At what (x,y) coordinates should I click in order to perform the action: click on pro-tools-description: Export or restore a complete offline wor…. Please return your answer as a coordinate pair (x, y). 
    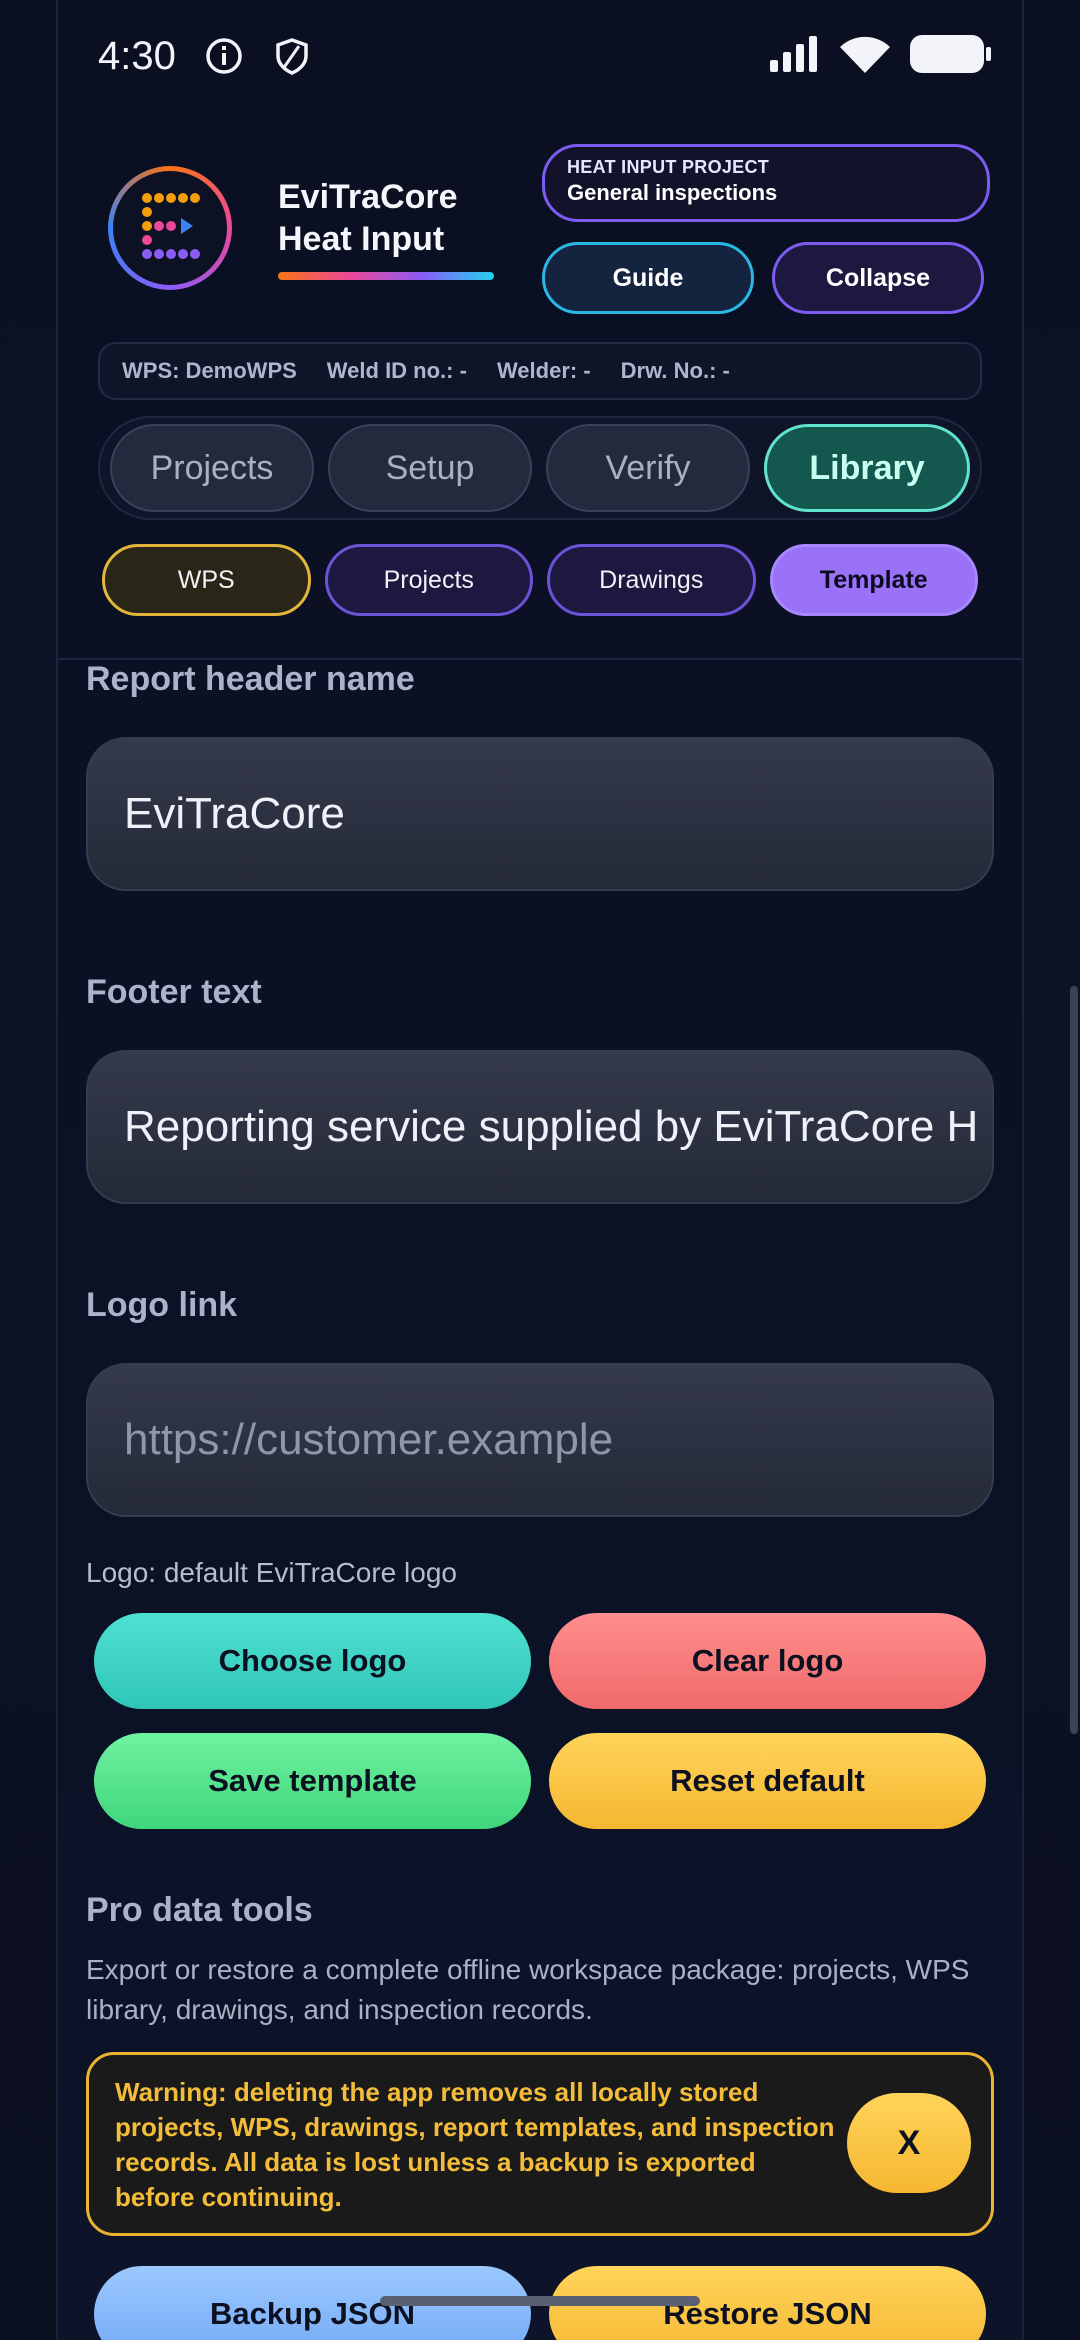
    Looking at the image, I should click on (528, 1989).